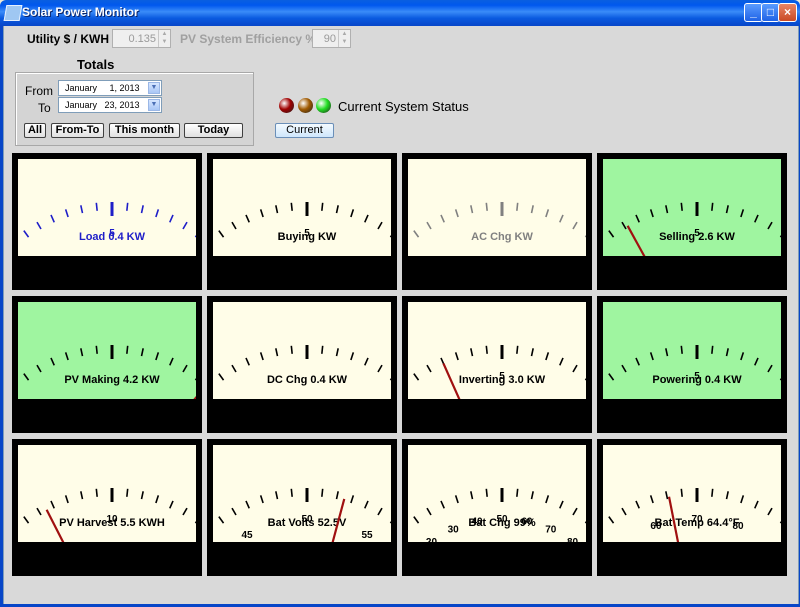 This screenshot has height=607, width=800. I want to click on gauge-face: 05DC Chg 0.4 KW, so click(302, 350).